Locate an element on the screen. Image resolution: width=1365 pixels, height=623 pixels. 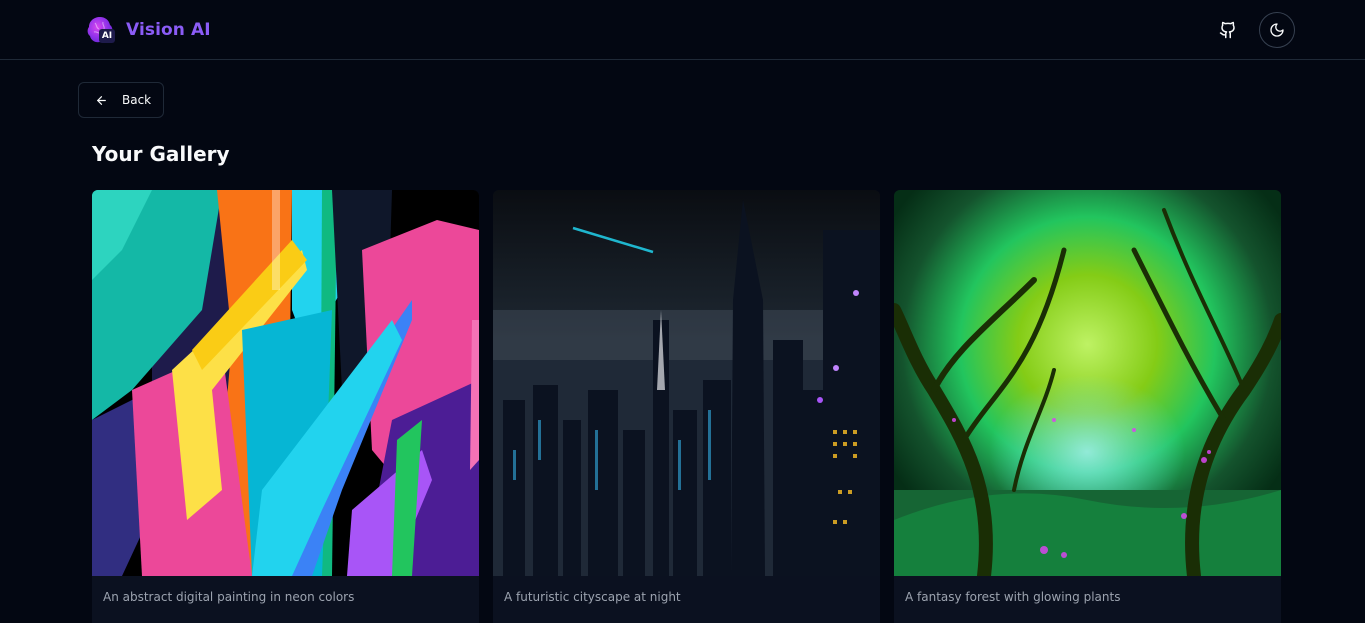
top-navbar: AI Vision AI is located at coordinates (682, 30).